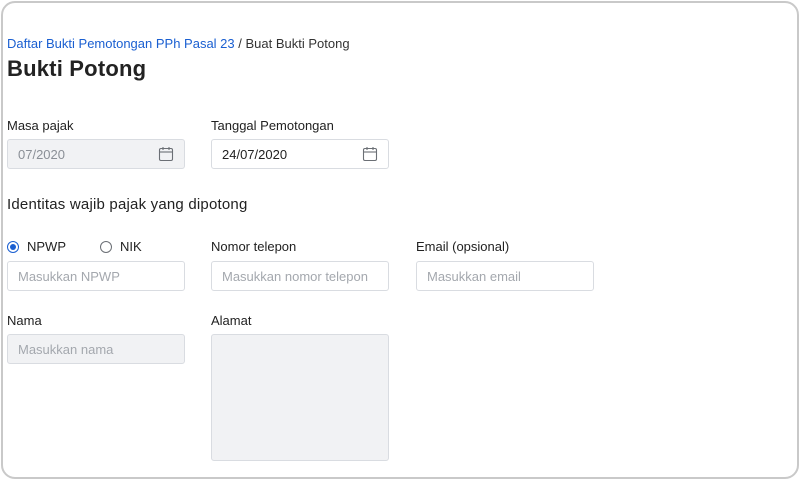 The image size is (800, 480). I want to click on nama-label: Nama, so click(24, 320).